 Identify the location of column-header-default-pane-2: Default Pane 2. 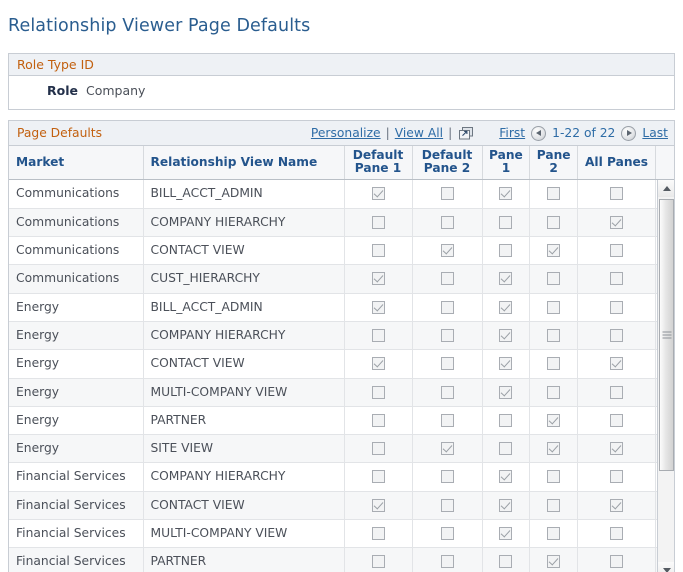
(447, 163).